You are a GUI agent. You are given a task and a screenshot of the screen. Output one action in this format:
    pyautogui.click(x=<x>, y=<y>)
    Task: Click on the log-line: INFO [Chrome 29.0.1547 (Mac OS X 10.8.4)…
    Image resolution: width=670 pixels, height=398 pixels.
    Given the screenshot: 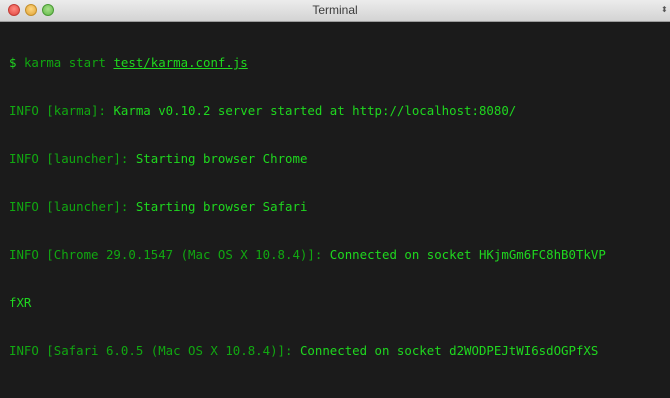 What is the action you would take?
    pyautogui.click(x=338, y=255)
    